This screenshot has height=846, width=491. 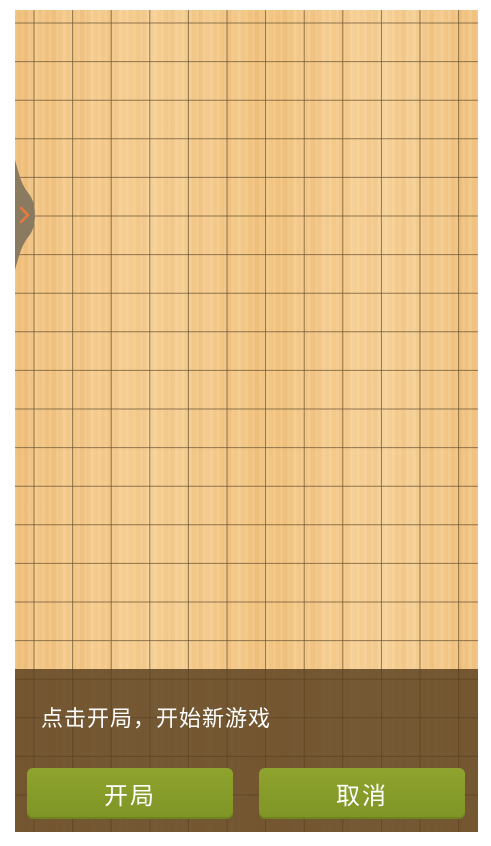 I want to click on dialog-prompt: 点击开局，开始新游戏, so click(x=156, y=719).